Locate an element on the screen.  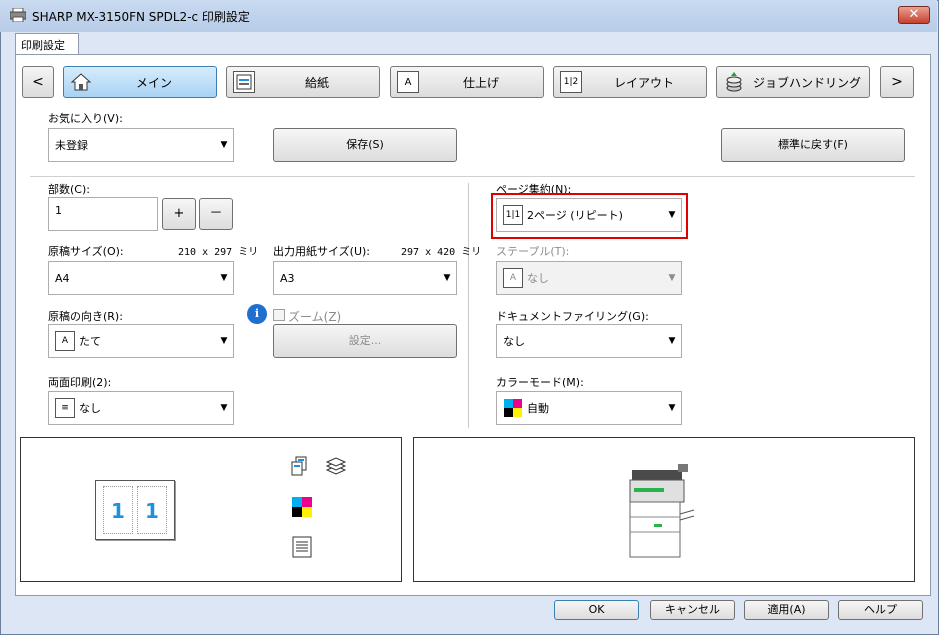
tab-paper-label: 給紙 is located at coordinates (316, 82).